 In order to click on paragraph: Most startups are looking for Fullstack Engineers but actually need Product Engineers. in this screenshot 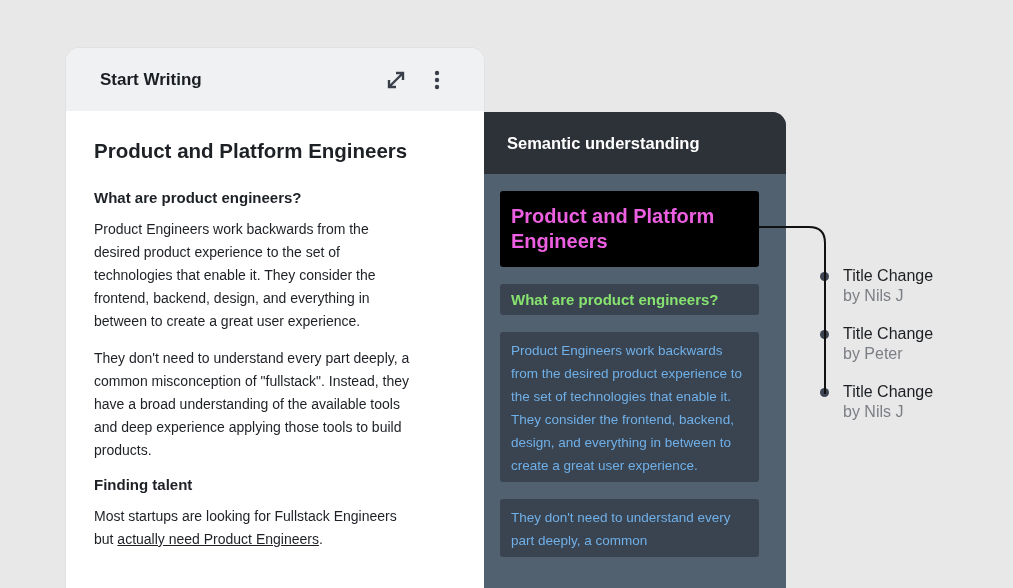, I will do `click(246, 528)`.